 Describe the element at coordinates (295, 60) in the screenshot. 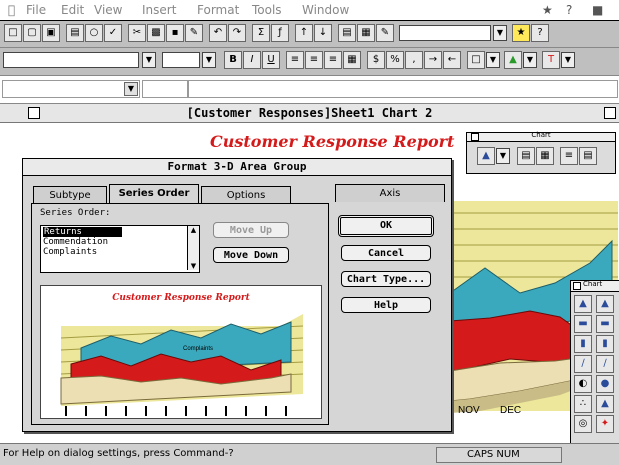

I see `align-left-icon: ≡` at that location.